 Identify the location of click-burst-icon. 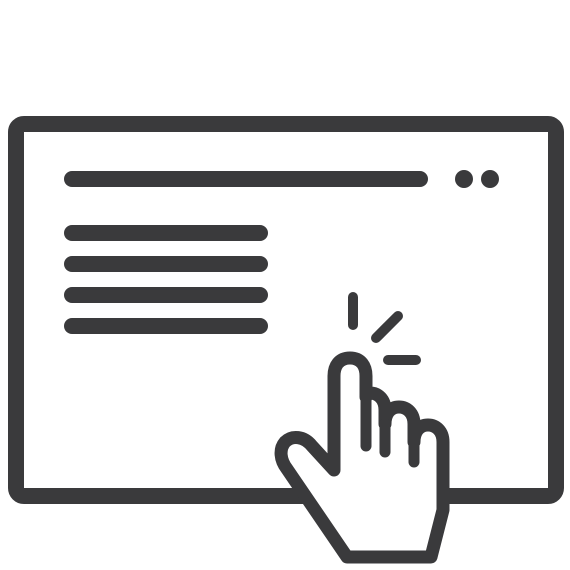
(384, 328).